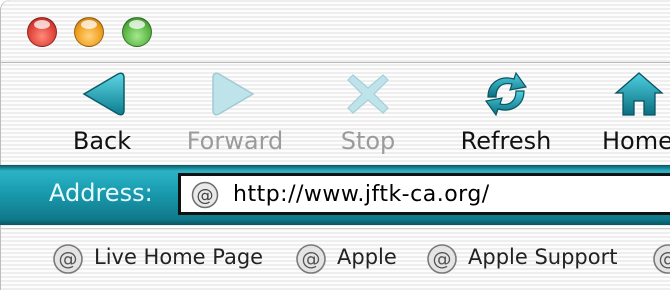 The image size is (670, 290). What do you see at coordinates (233, 94) in the screenshot?
I see `forward-arrow-icon` at bounding box center [233, 94].